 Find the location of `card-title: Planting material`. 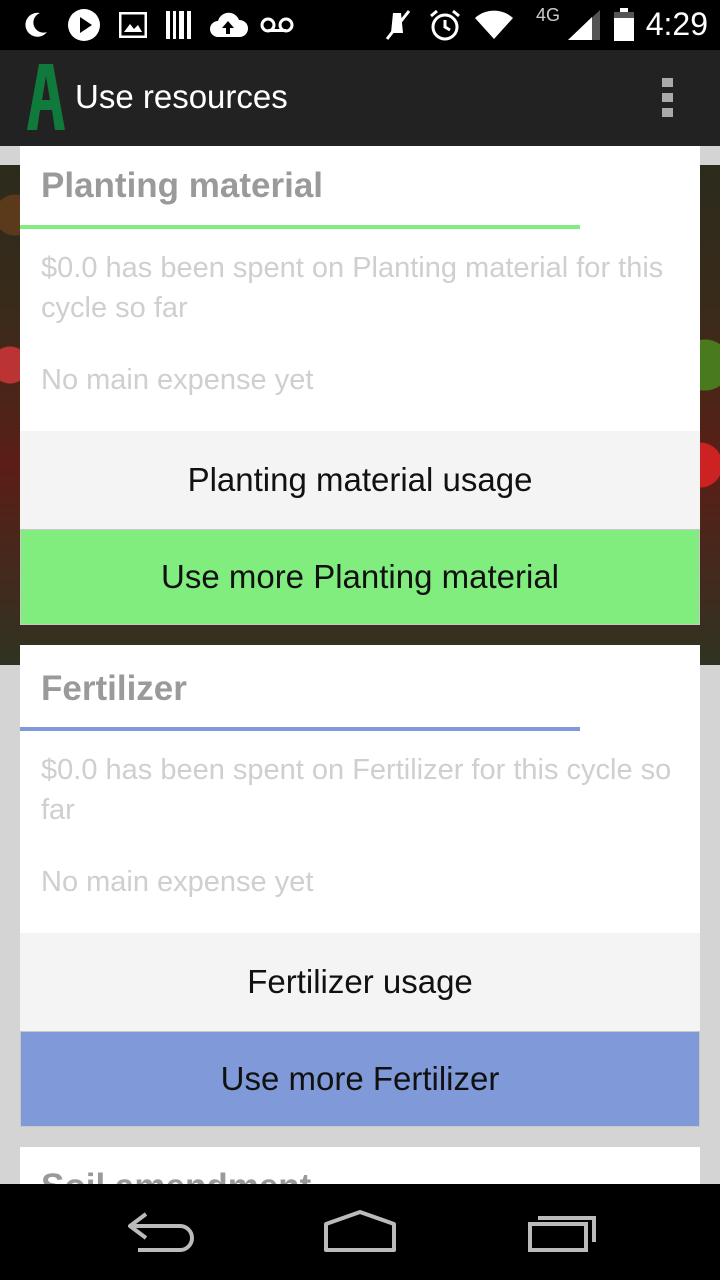

card-title: Planting material is located at coordinates (182, 185).